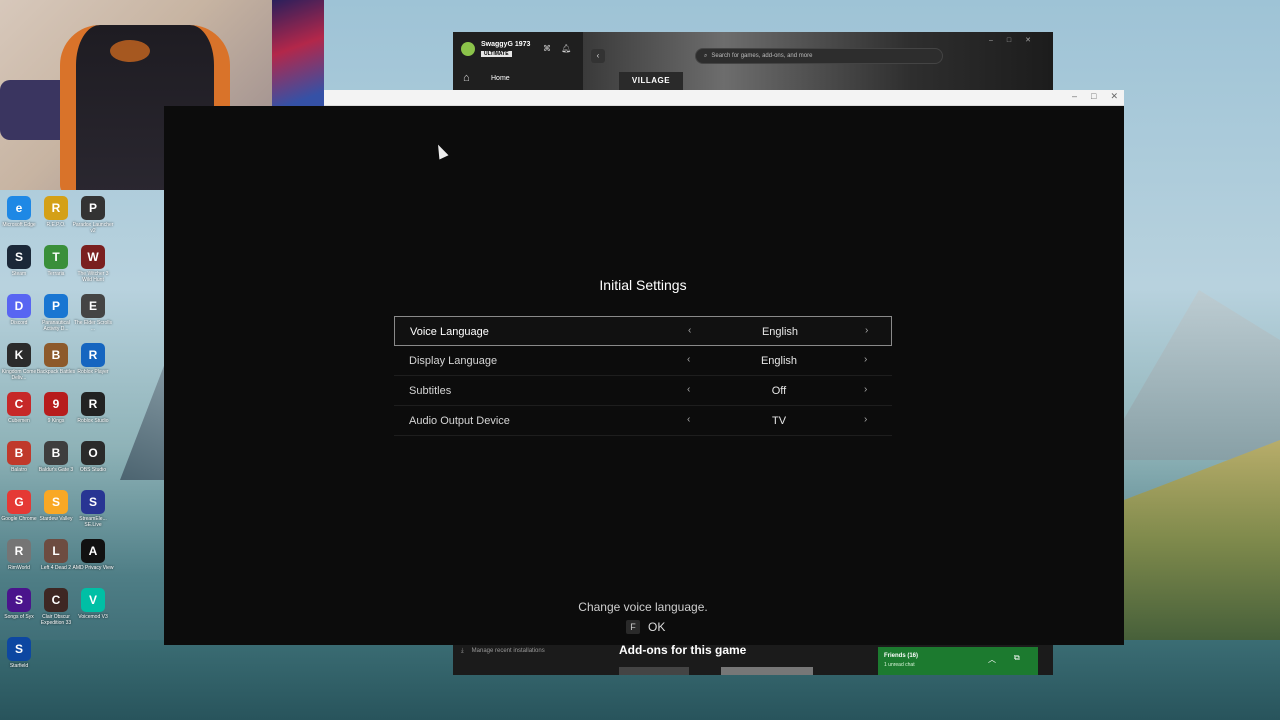 This screenshot has height=720, width=1280. Describe the element at coordinates (56, 359) in the screenshot. I see `desktop-shortcut: B Backpack Battles` at that location.